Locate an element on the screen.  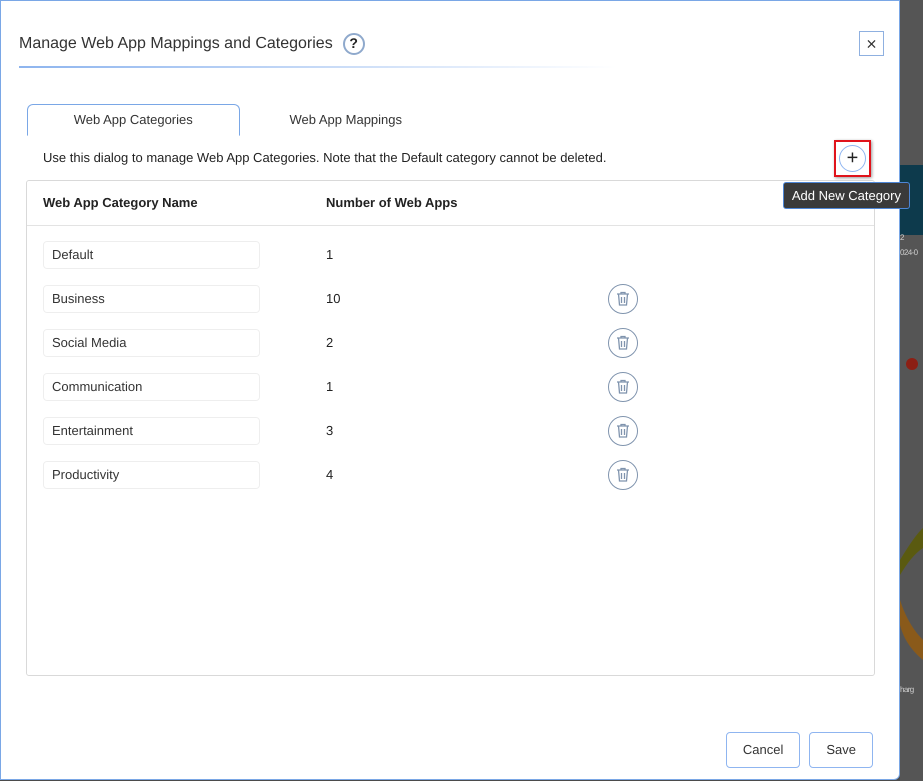
add-category-button: + is located at coordinates (852, 158).